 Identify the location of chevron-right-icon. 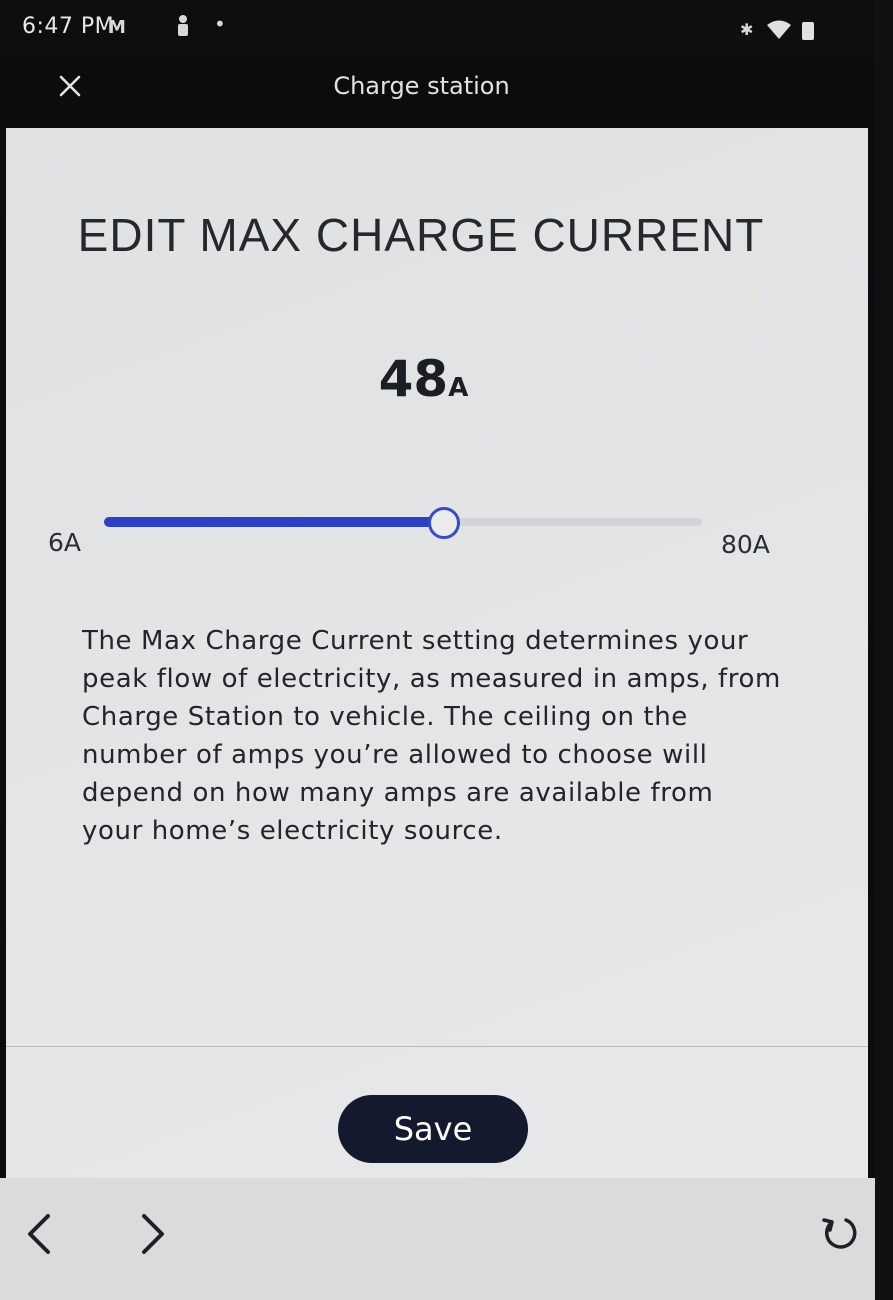
(153, 1234).